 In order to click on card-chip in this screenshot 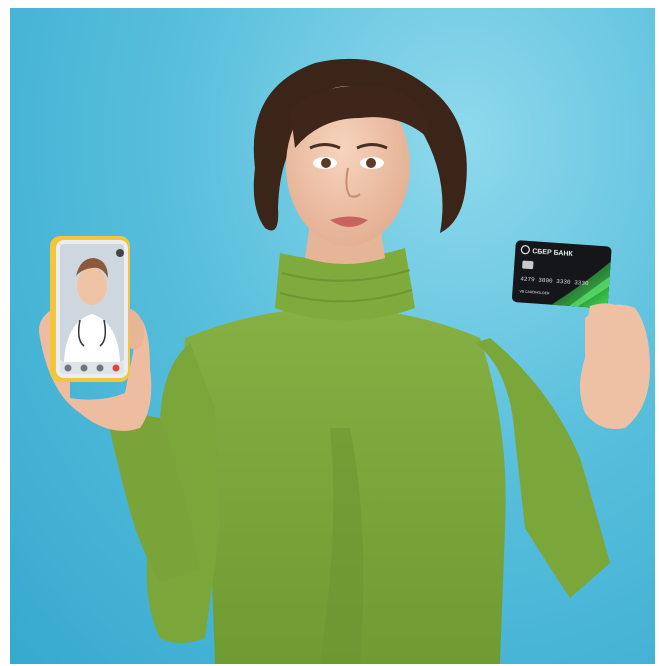, I will do `click(528, 265)`.